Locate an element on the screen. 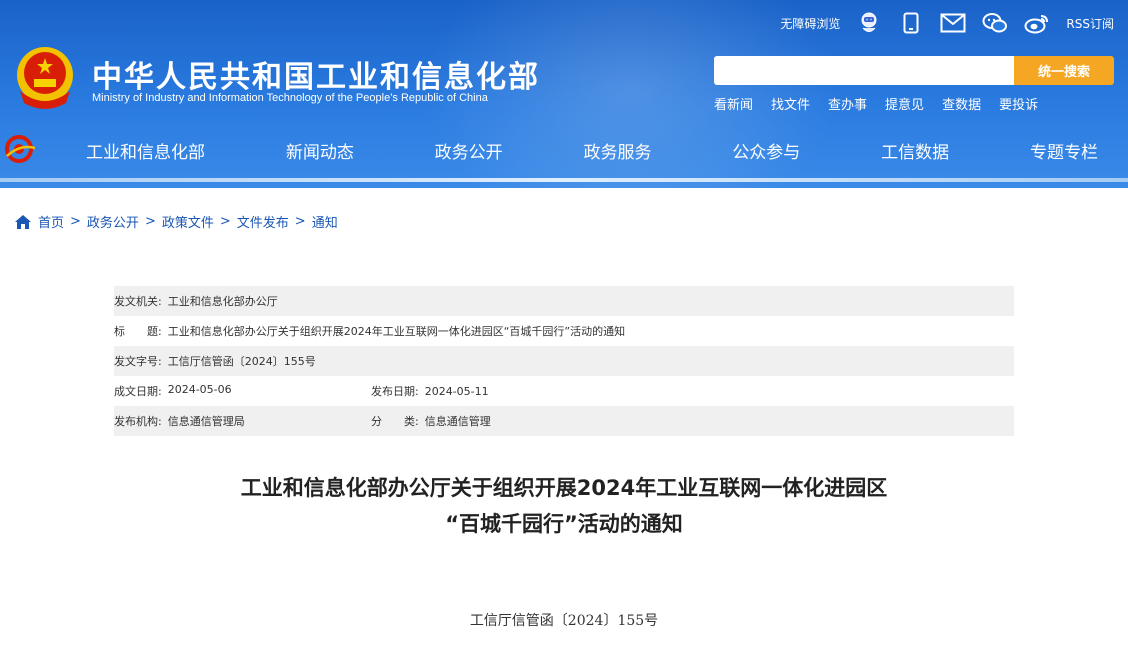  meta-value-created: 2024-05-06 is located at coordinates (199, 389).